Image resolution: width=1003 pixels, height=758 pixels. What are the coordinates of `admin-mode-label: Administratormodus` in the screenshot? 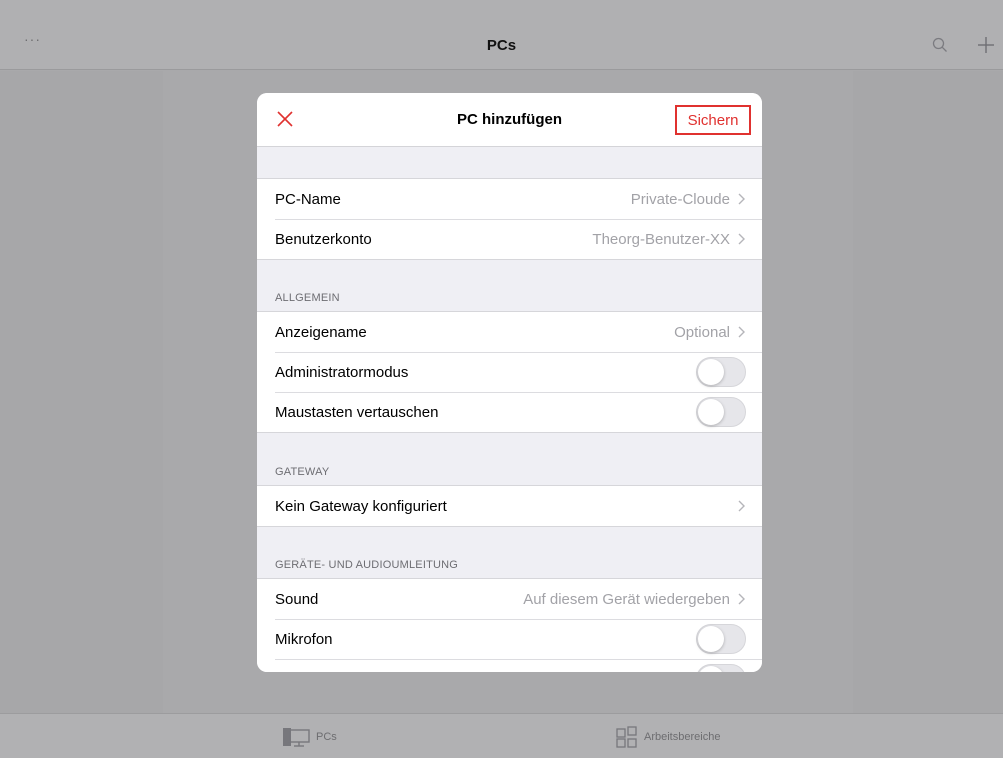 It's located at (342, 372).